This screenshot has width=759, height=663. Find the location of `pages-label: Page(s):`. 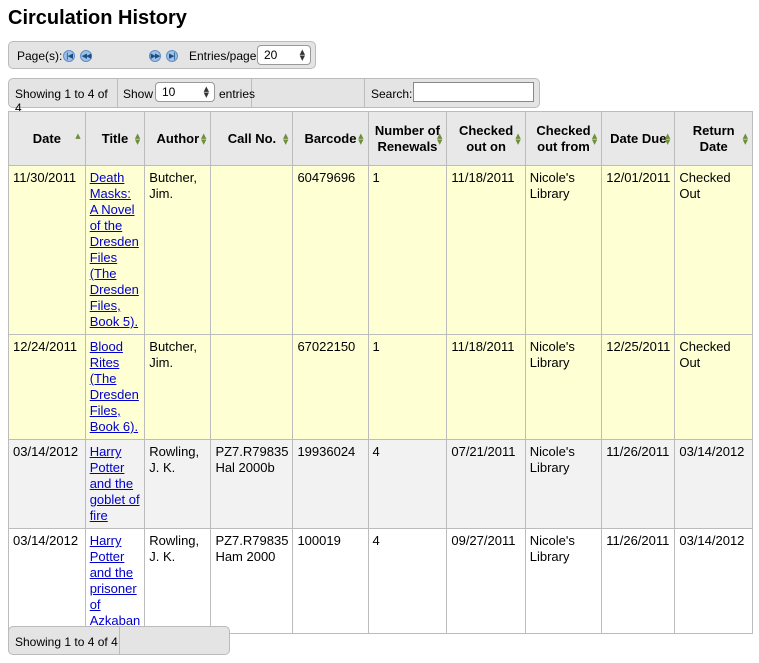

pages-label: Page(s): is located at coordinates (40, 56).